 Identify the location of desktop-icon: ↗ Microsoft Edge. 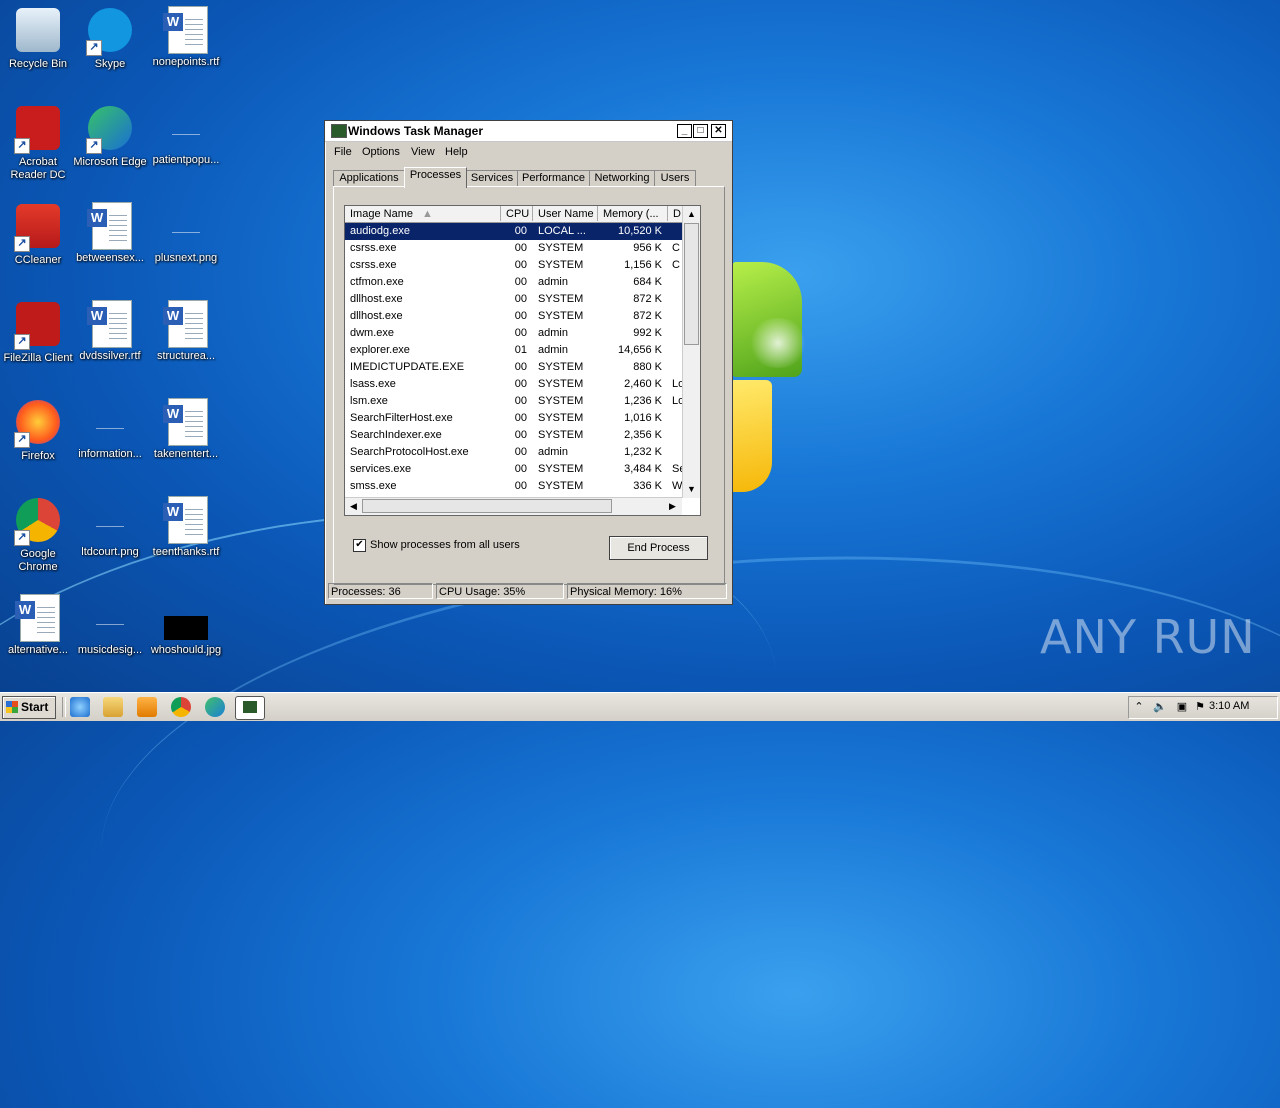
(110, 136).